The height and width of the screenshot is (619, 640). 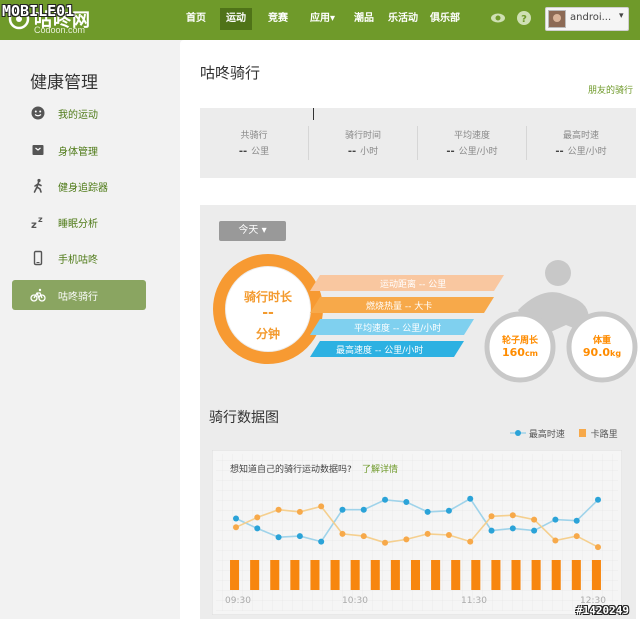 I want to click on wheel-circumference: 轮子周长 160cm, so click(x=520, y=346).